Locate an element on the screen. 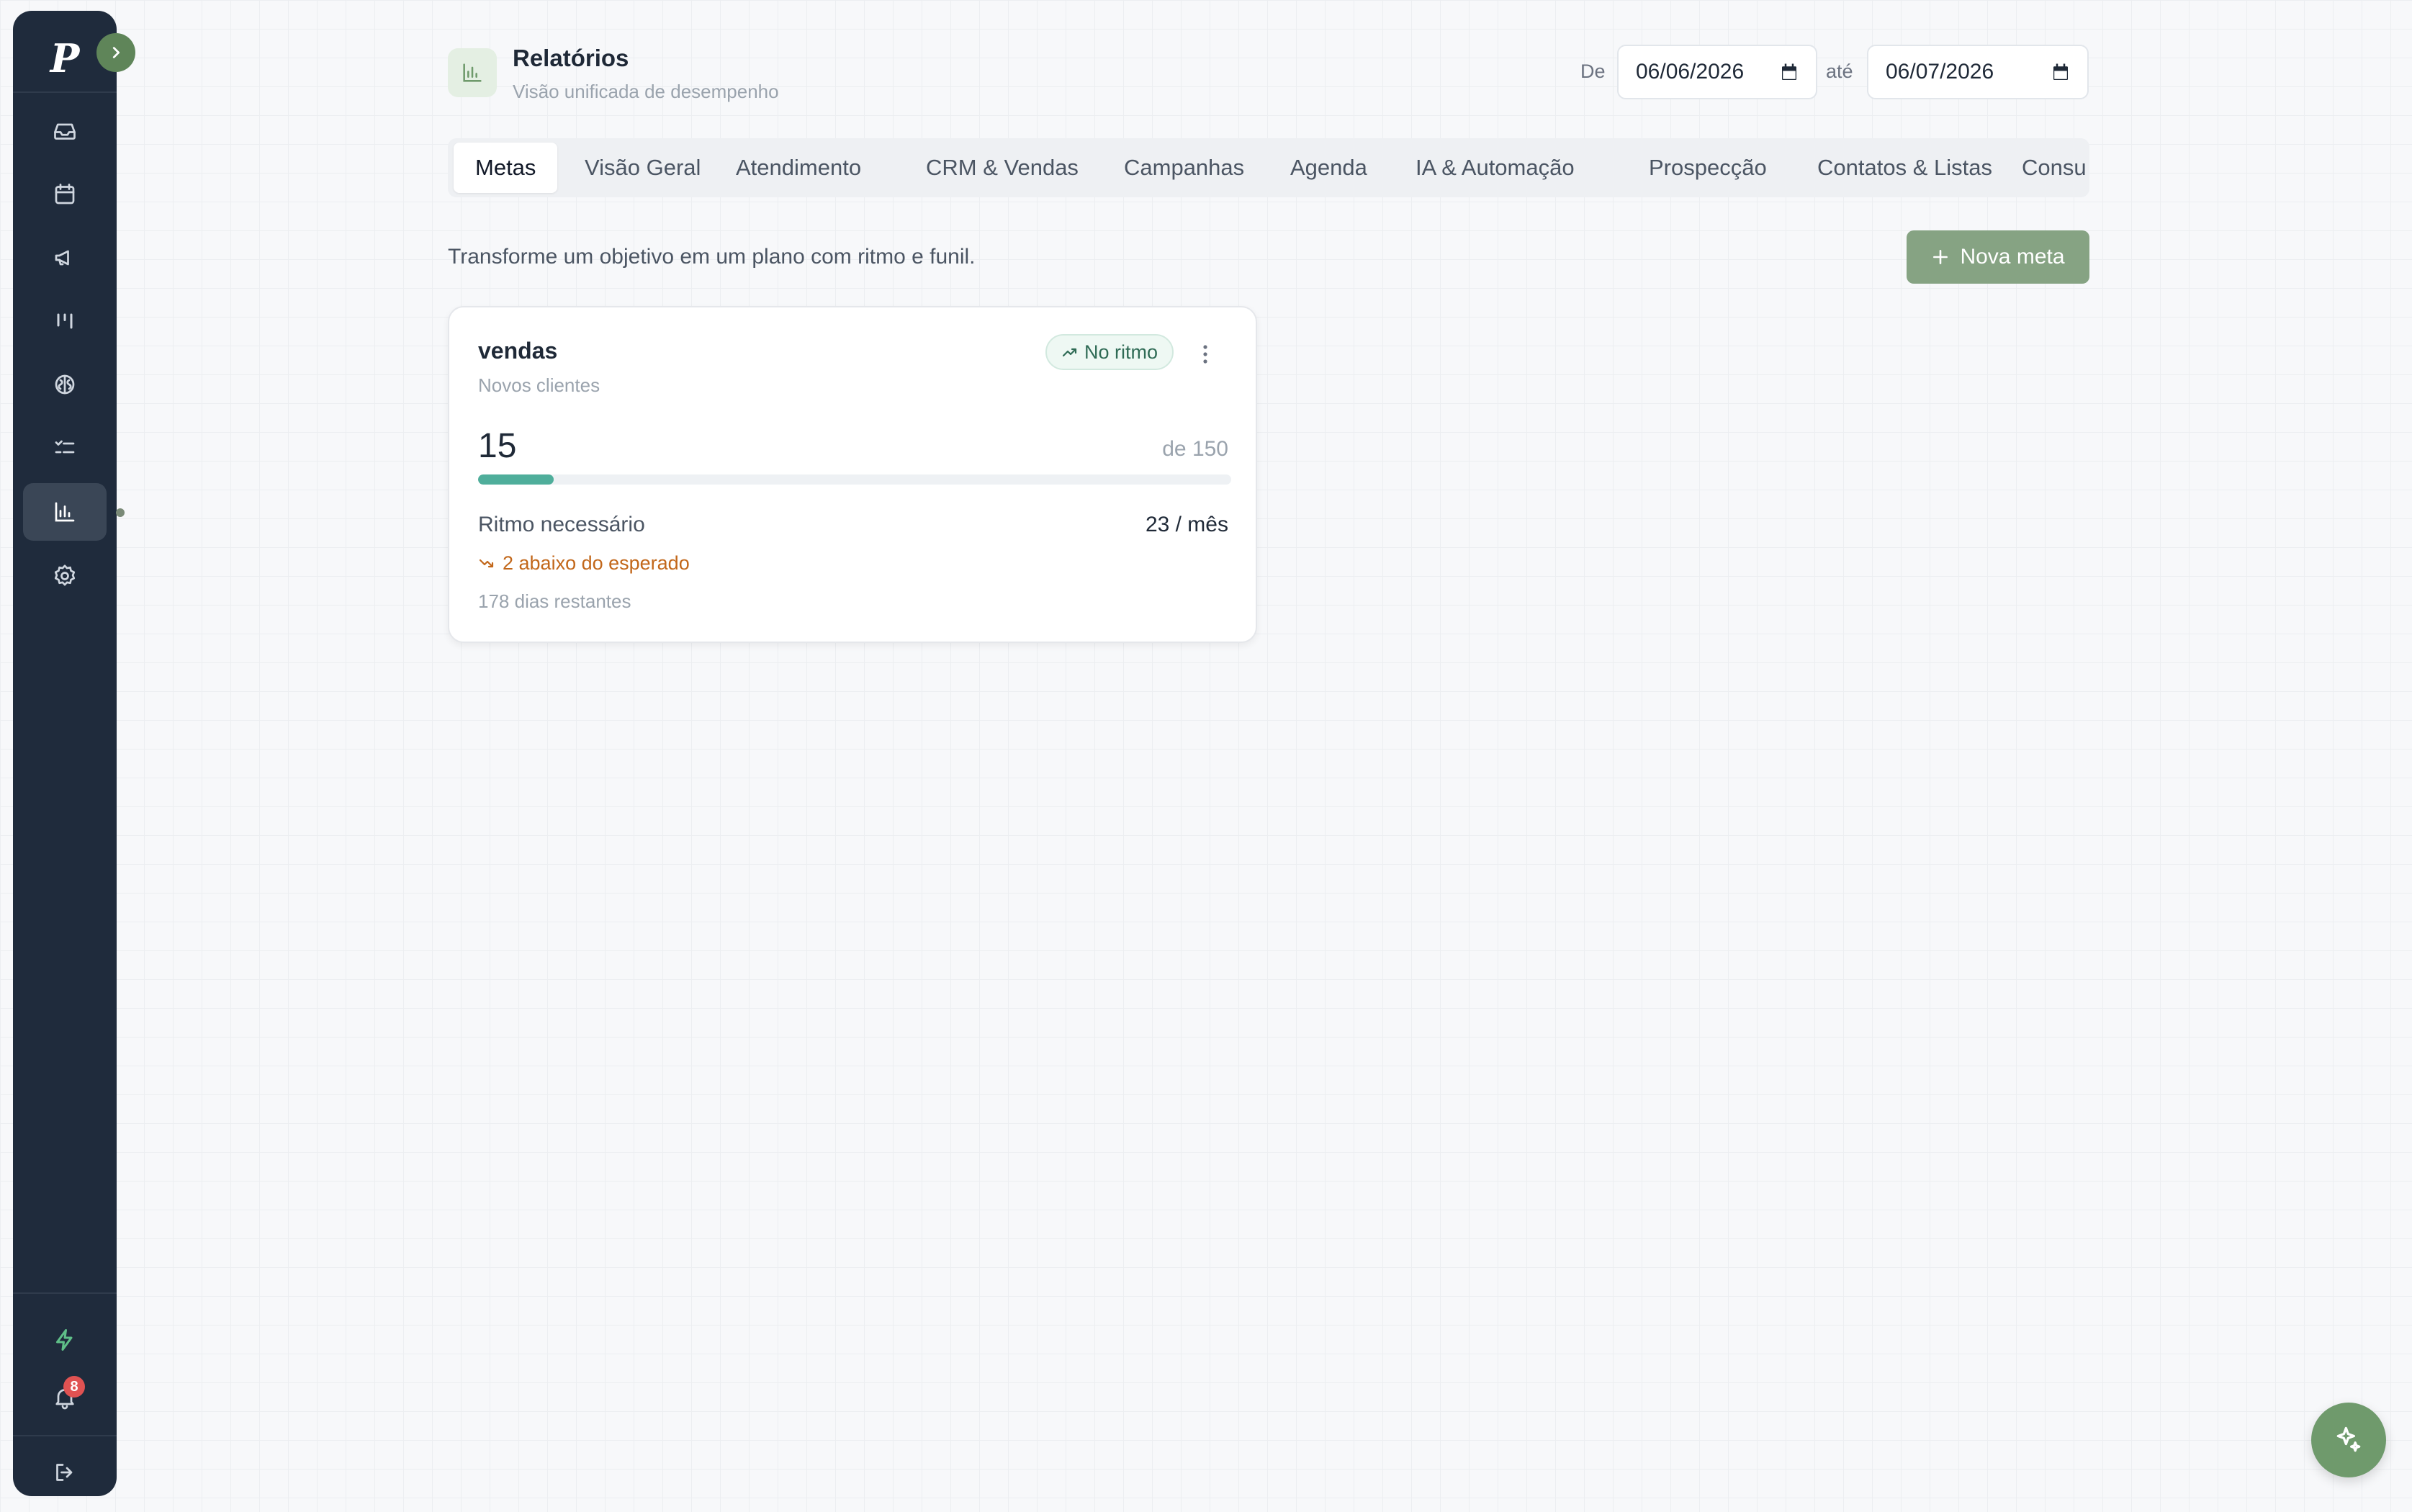 The image size is (2412, 1512). trending-up-icon is located at coordinates (1069, 352).